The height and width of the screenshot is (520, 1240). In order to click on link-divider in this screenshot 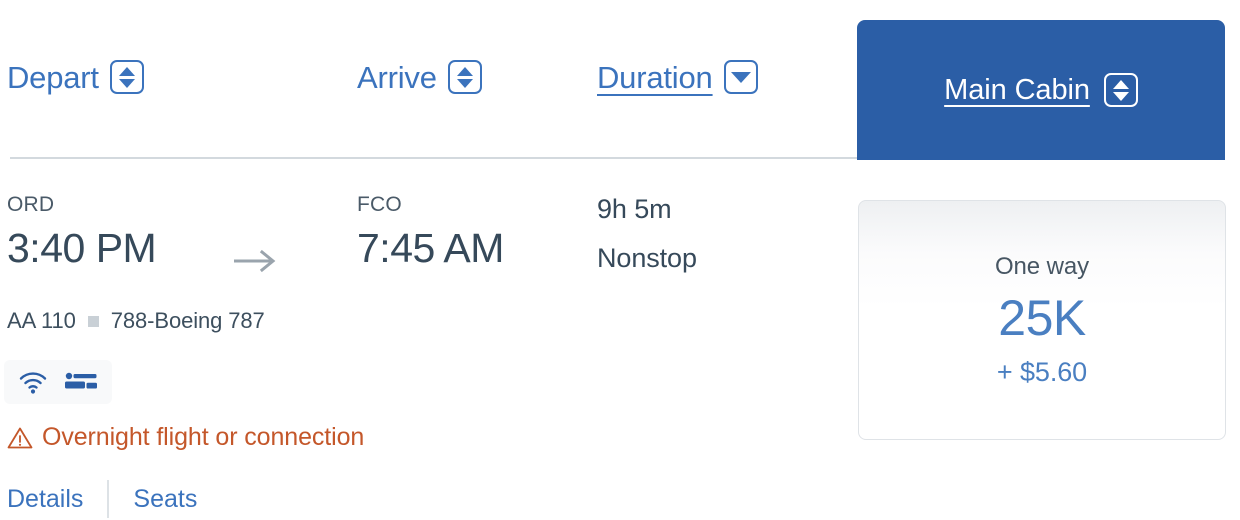, I will do `click(108, 499)`.